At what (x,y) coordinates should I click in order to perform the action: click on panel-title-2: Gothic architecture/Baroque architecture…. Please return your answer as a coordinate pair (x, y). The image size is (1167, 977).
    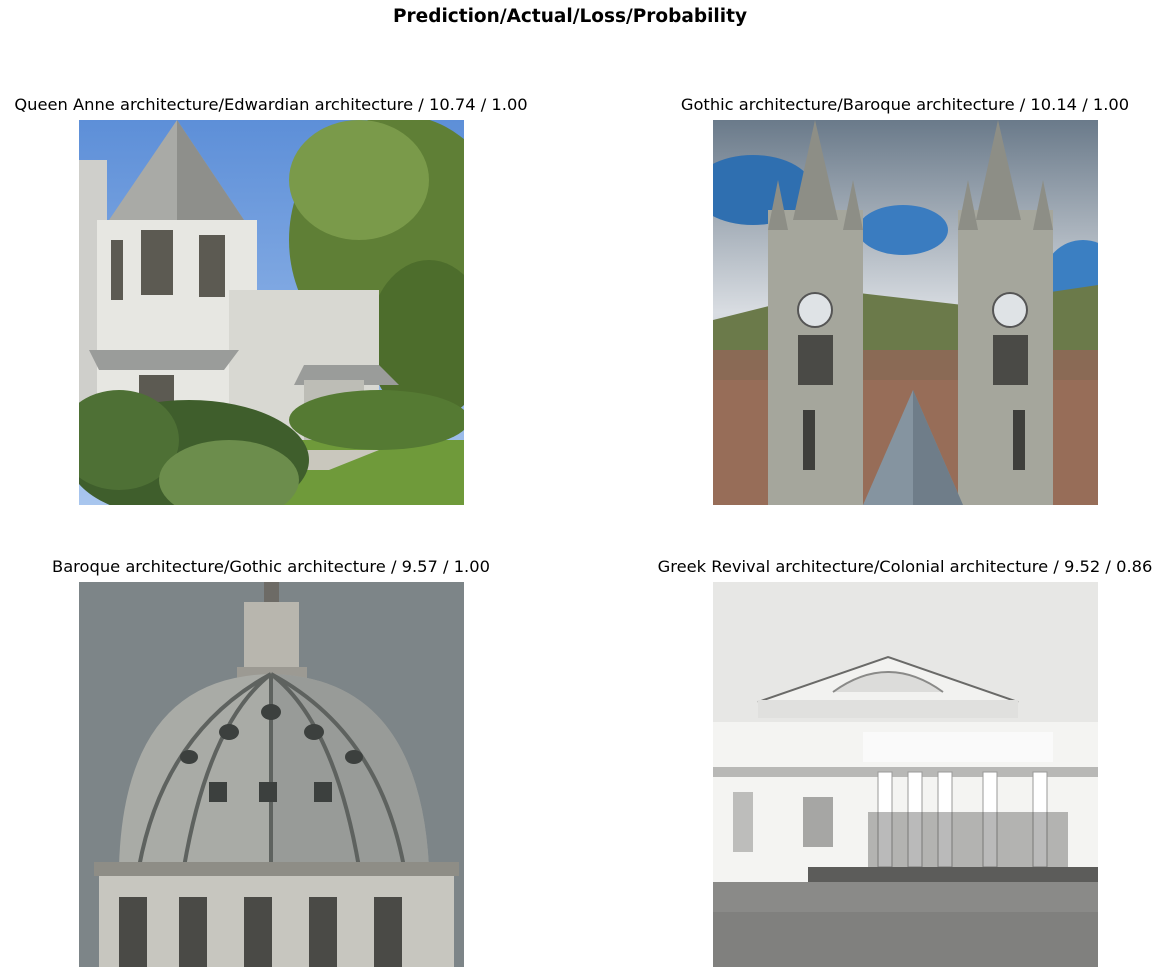
    Looking at the image, I should click on (905, 104).